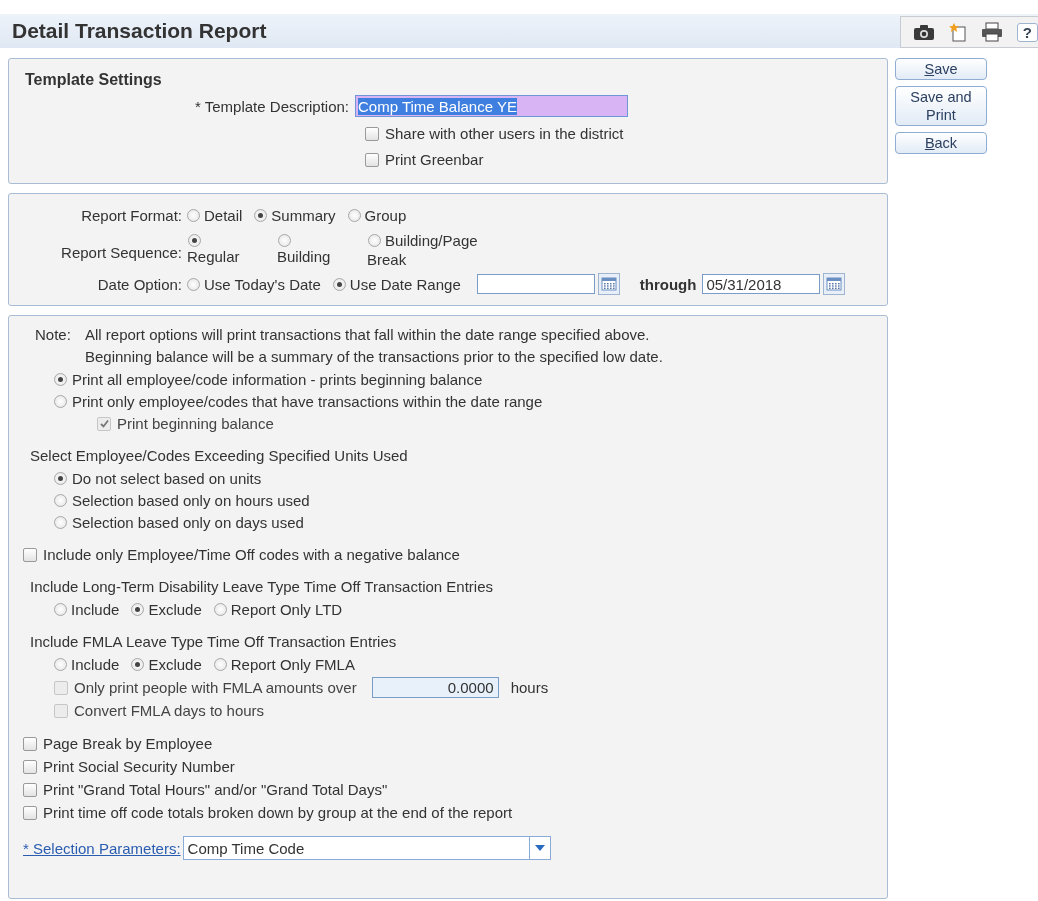  Describe the element at coordinates (139, 284) in the screenshot. I see `field-label: Date Option:` at that location.